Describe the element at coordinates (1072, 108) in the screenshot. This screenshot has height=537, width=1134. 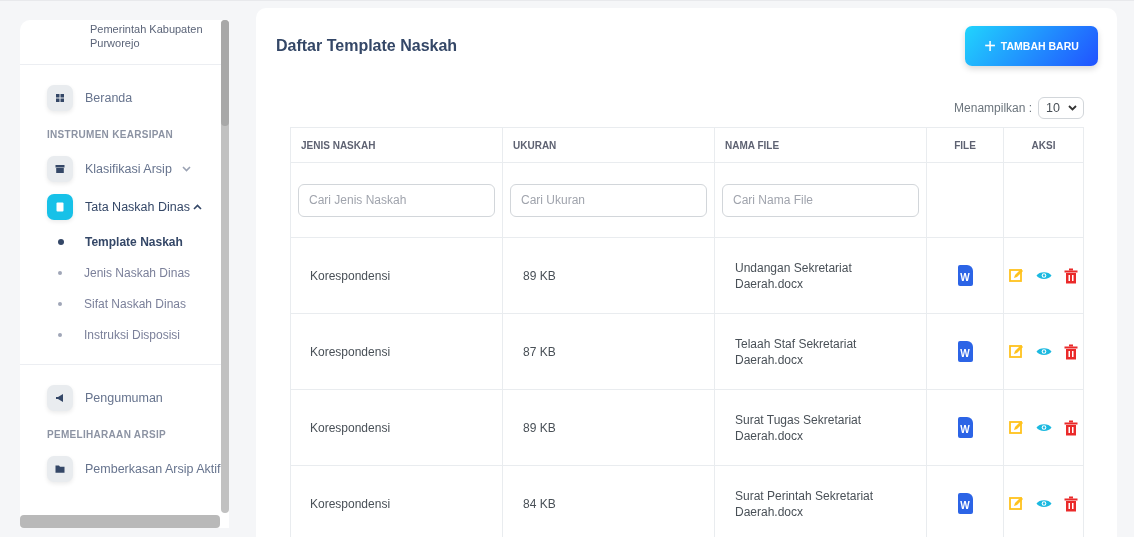
I see `chevron-down-icon` at that location.